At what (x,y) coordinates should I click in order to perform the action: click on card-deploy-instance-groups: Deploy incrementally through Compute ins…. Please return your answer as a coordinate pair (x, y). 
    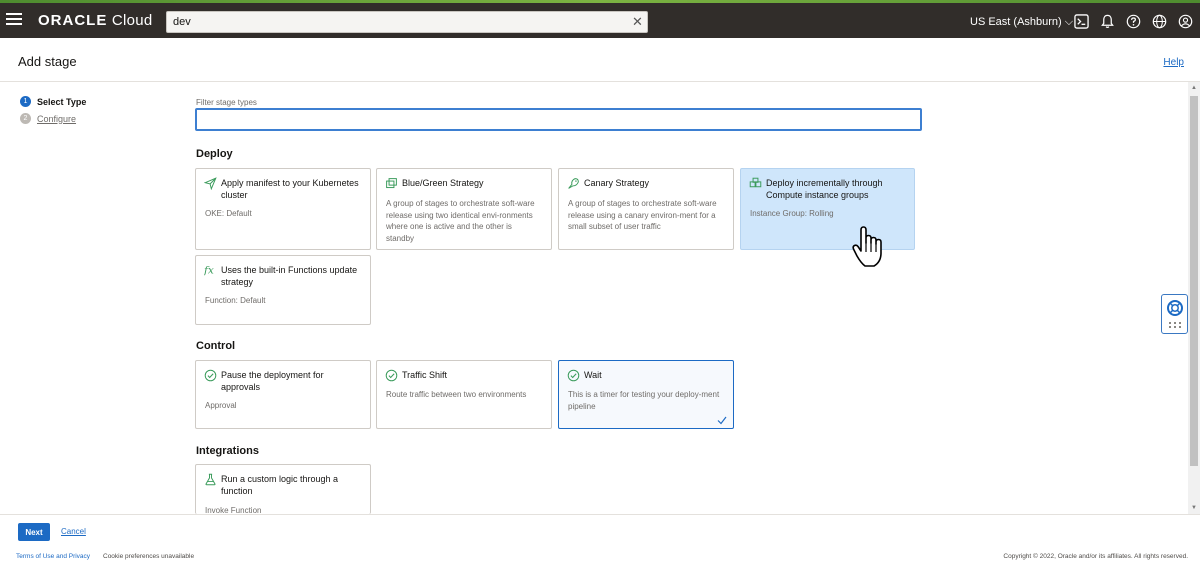
    Looking at the image, I should click on (827, 209).